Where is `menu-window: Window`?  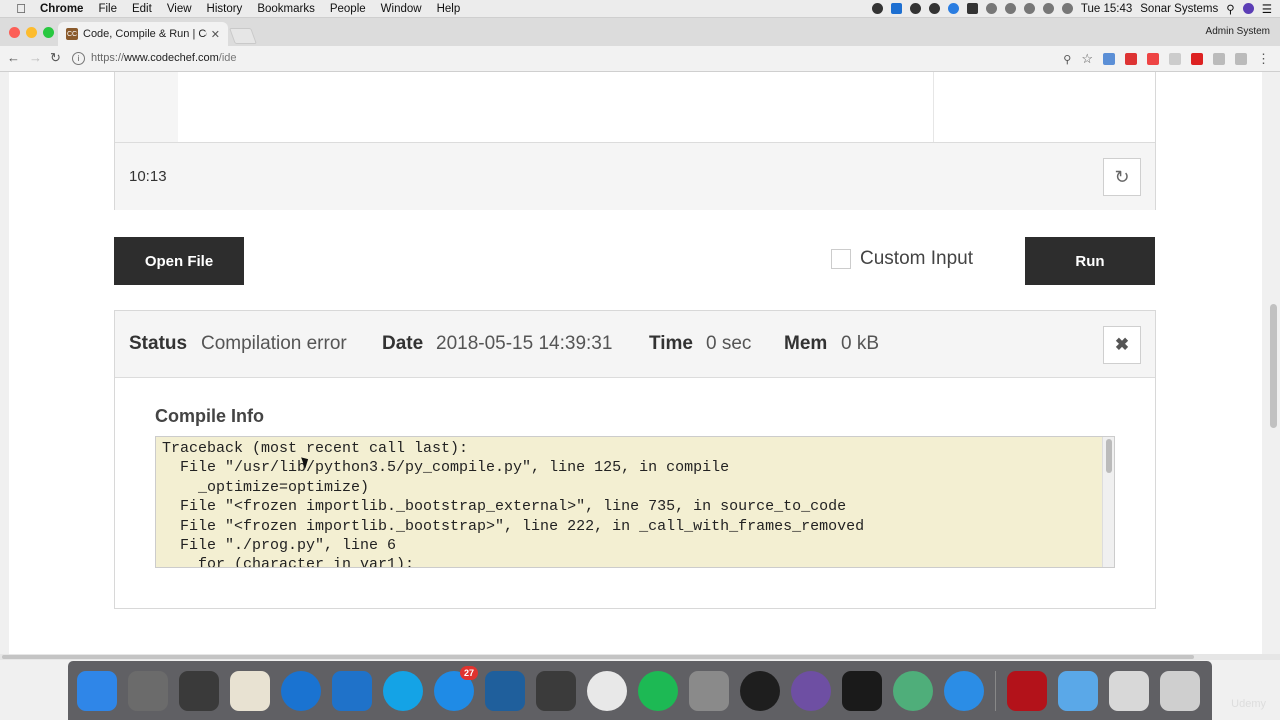 menu-window: Window is located at coordinates (401, 9).